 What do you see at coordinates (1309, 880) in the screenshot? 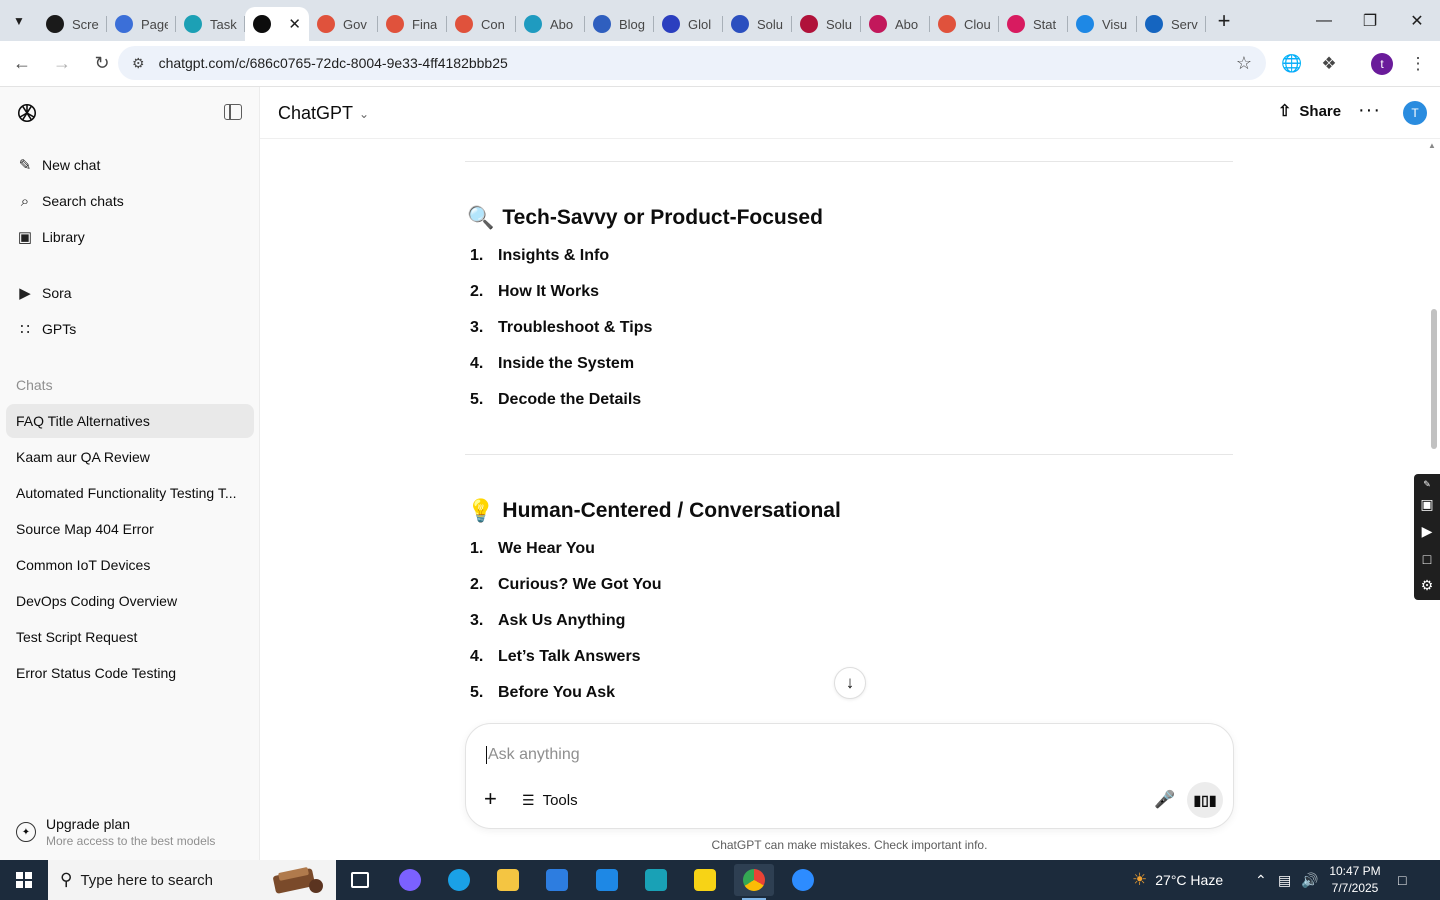
I see `volume-icon: 🔊` at bounding box center [1309, 880].